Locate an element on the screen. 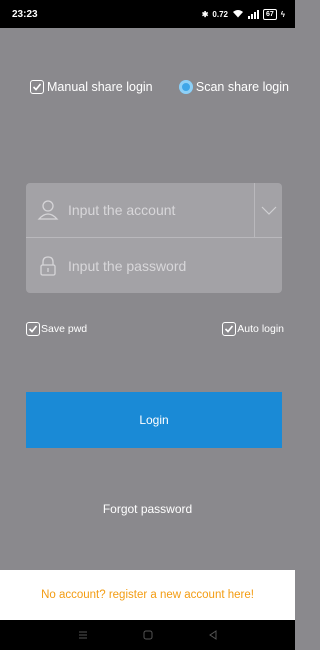 The image size is (320, 650). forgot-password-link: Forgot password is located at coordinates (147, 509).